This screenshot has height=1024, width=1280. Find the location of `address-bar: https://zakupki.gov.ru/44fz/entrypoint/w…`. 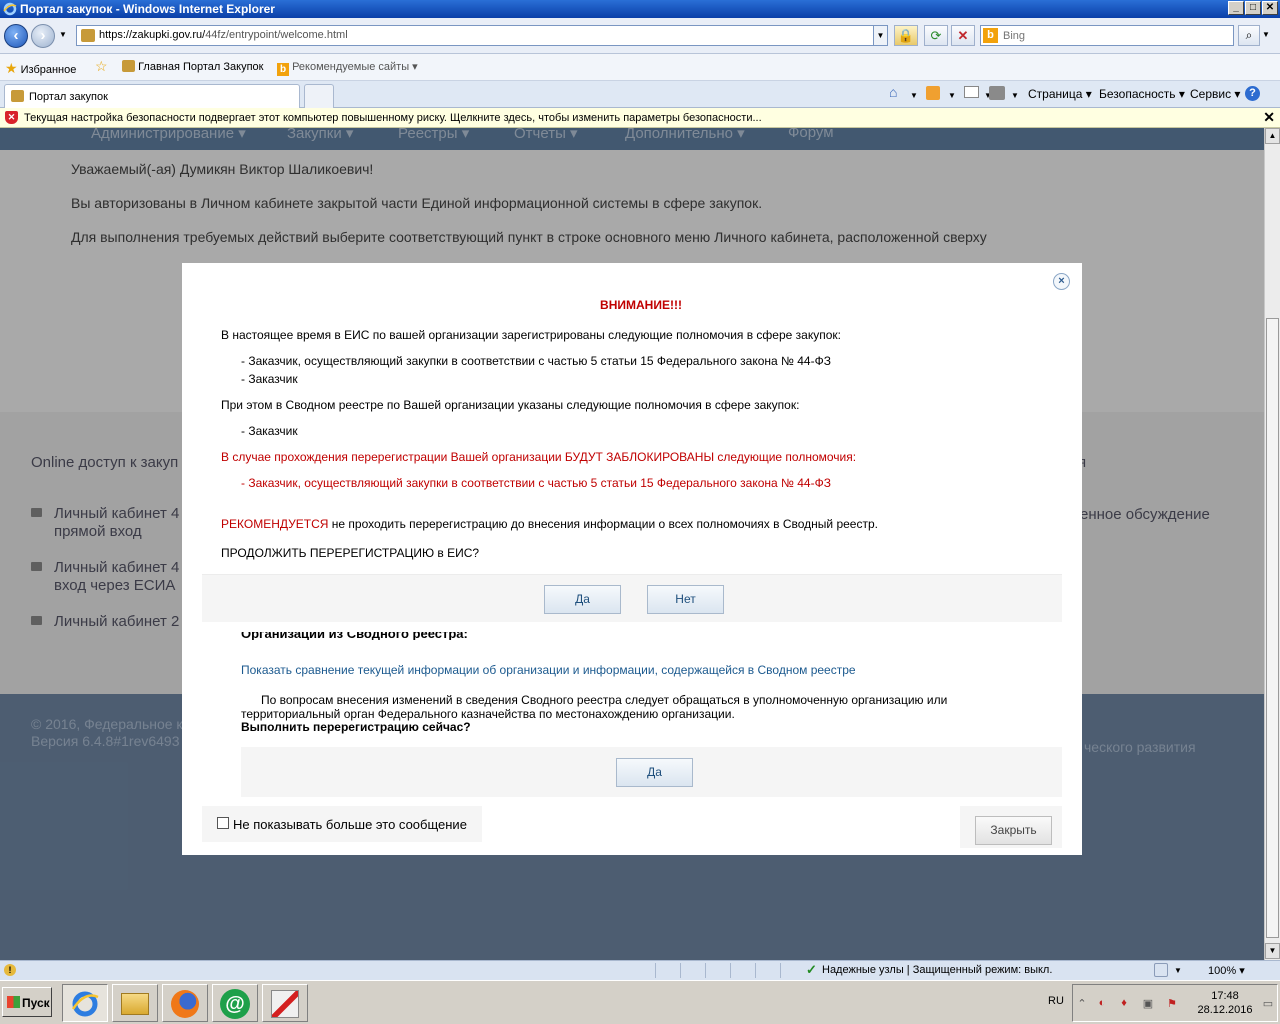

address-bar: https://zakupki.gov.ru/44fz/entrypoint/w… is located at coordinates (482, 35).